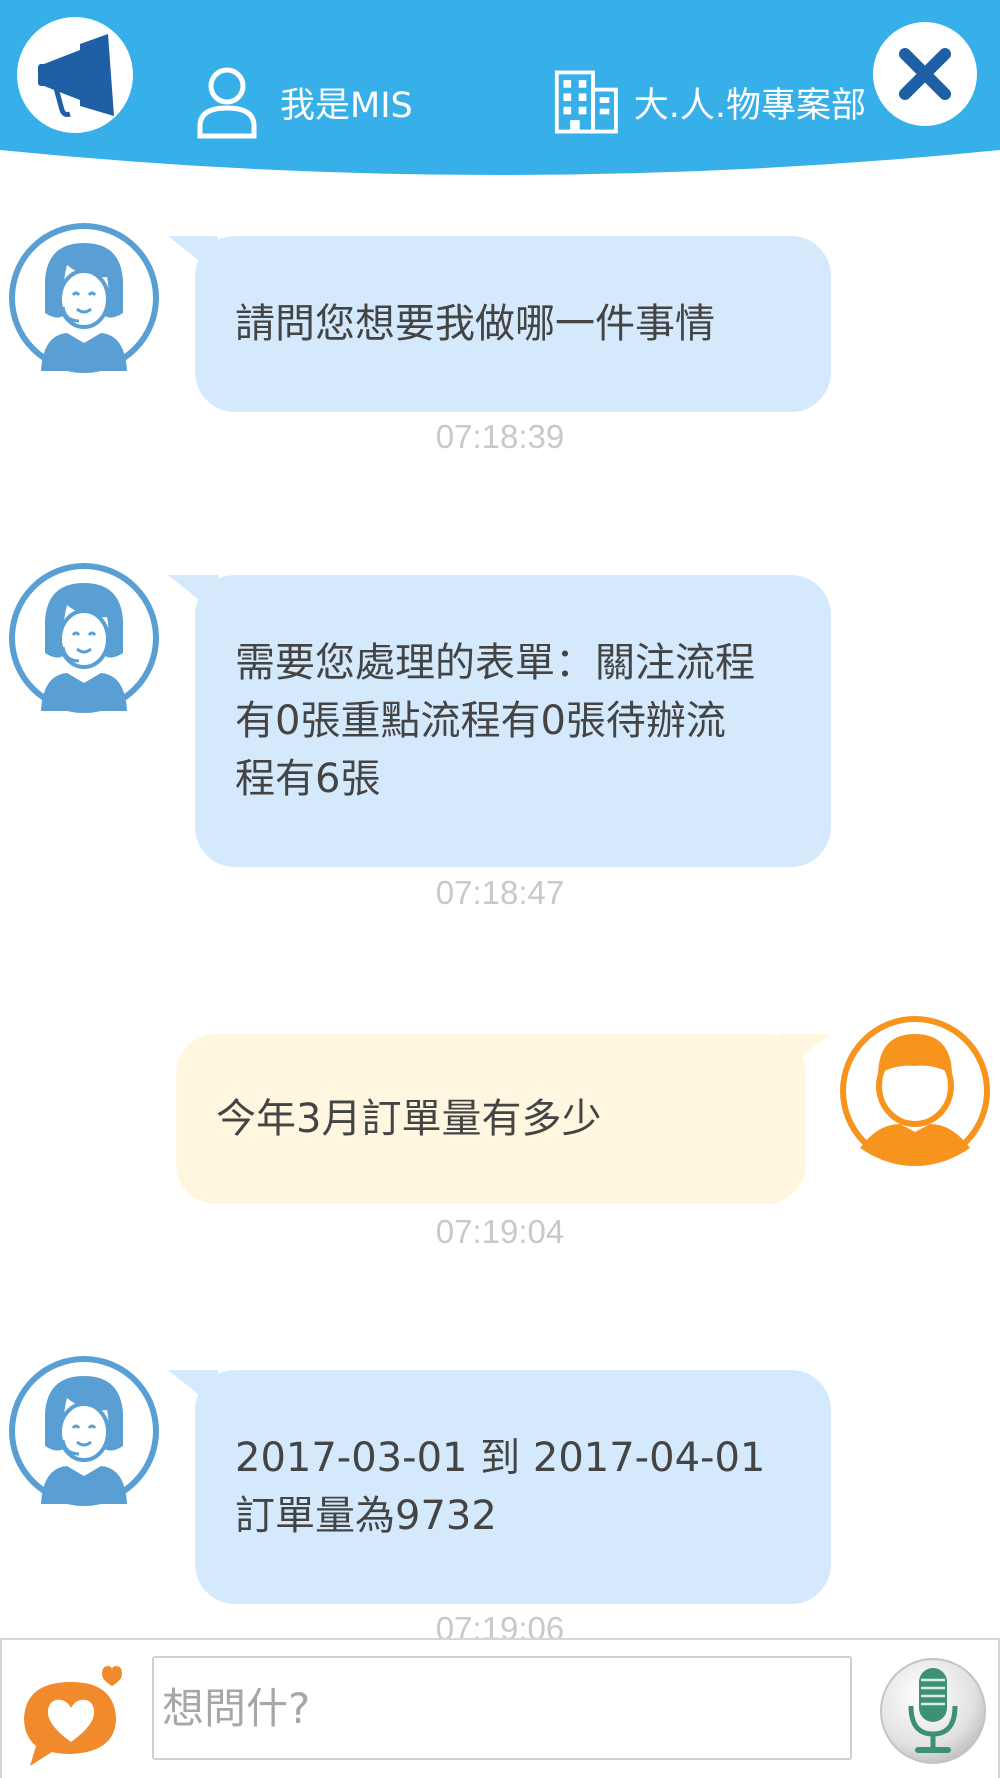 This screenshot has width=1000, height=1778. What do you see at coordinates (227, 103) in the screenshot?
I see `user-outline-icon` at bounding box center [227, 103].